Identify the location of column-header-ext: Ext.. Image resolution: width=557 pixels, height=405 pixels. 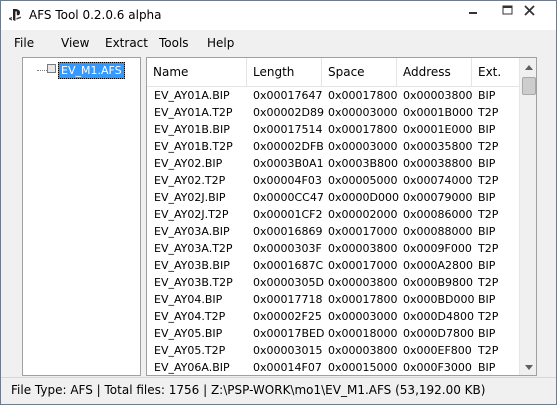
(495, 72).